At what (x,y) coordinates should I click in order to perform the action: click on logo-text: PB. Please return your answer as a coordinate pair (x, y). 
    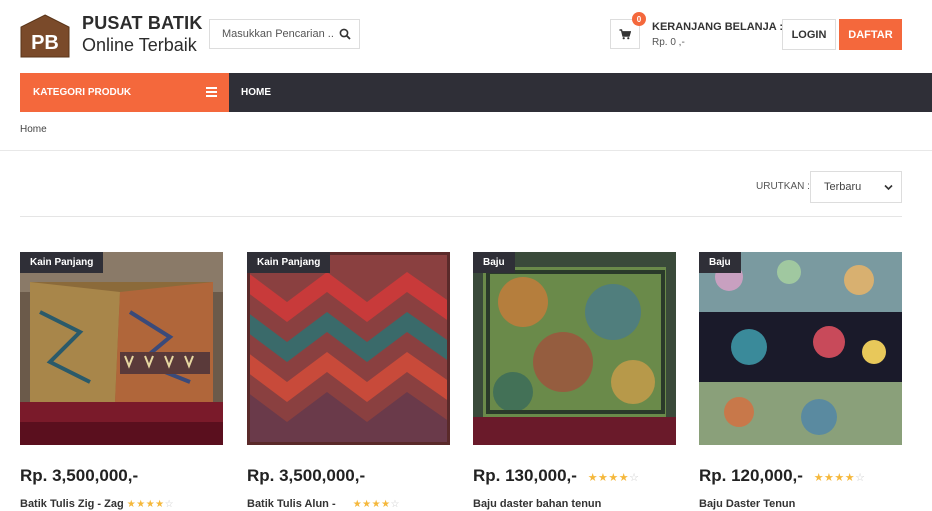
    Looking at the image, I should click on (45, 43).